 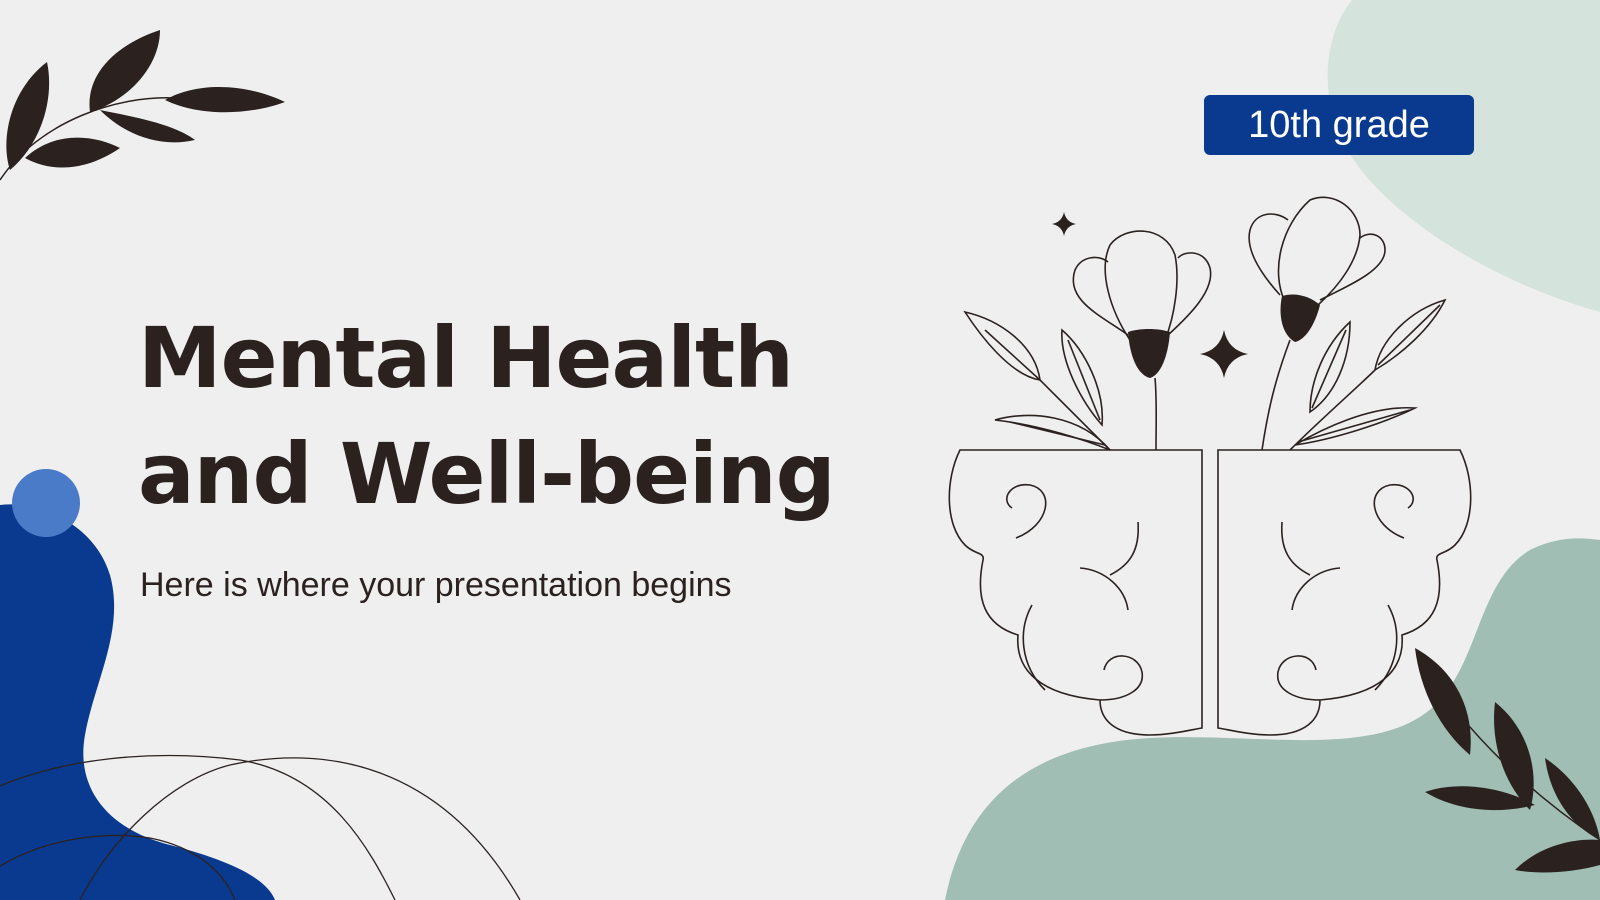 I want to click on slide-title: Mental Health and Well-being, so click(x=487, y=416).